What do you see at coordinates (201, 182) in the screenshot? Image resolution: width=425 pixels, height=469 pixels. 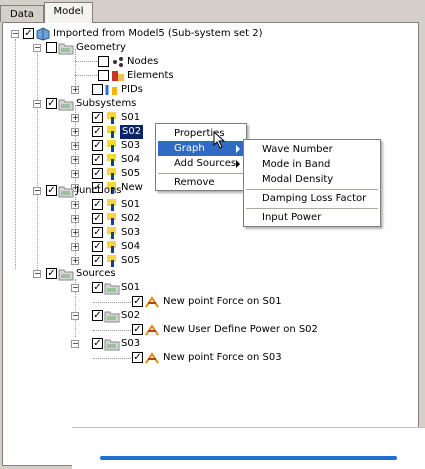 I see `menu-remove: Remove` at bounding box center [201, 182].